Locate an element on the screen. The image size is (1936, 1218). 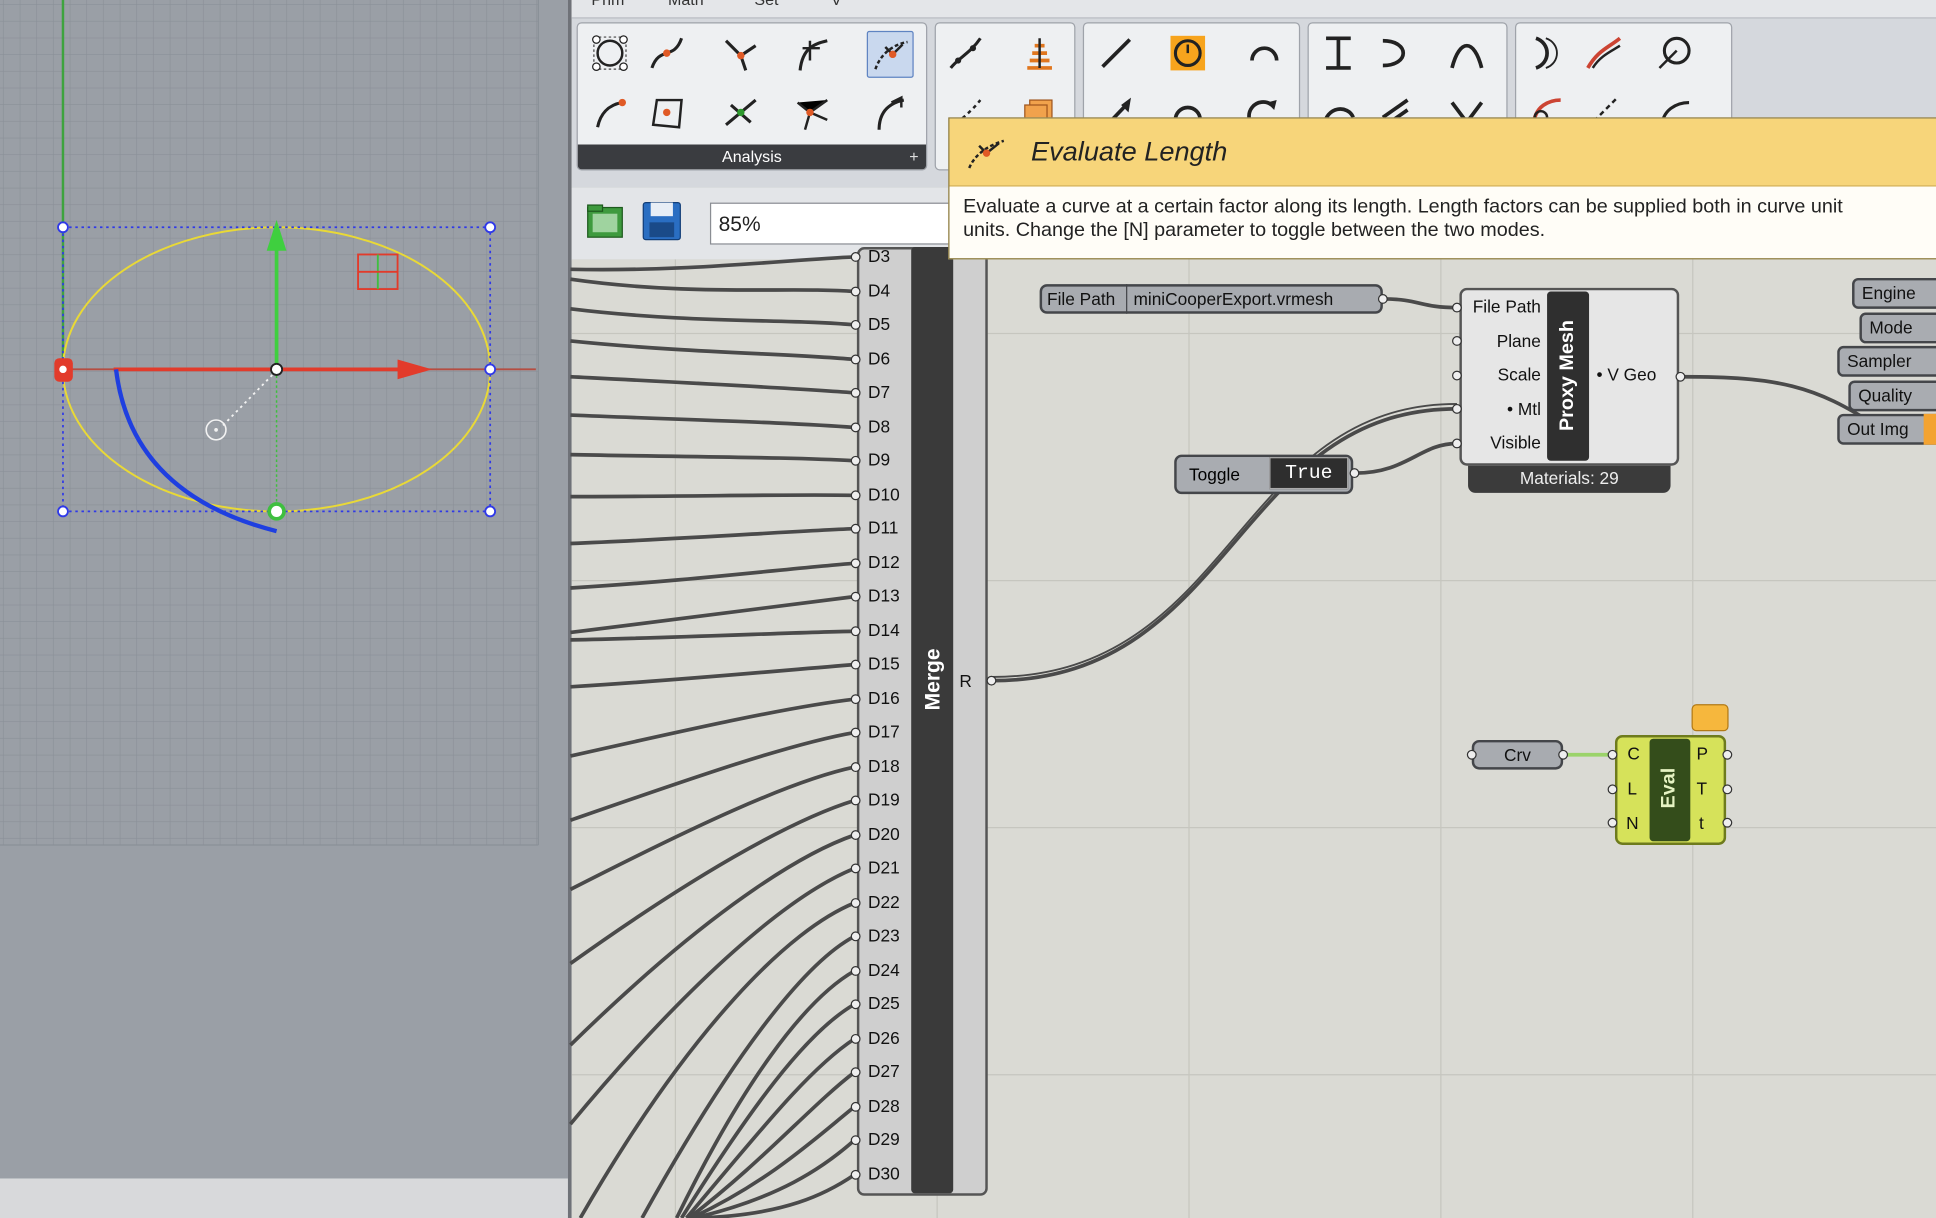
proxy-port-visible is located at coordinates (1457, 443).